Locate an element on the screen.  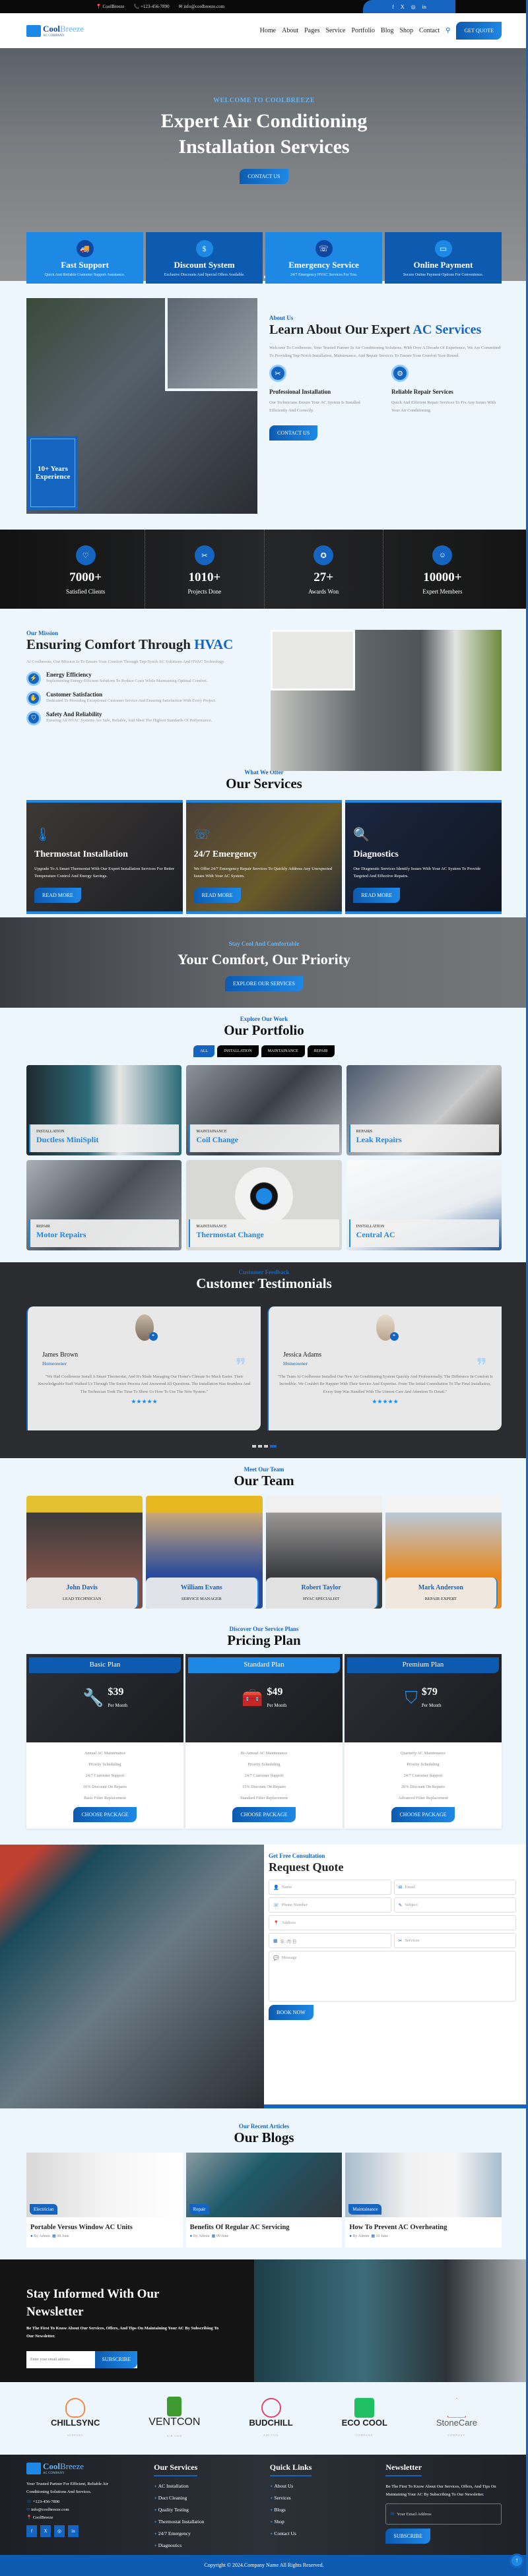
plan-feature: 24/7 Customer Support is located at coordinates (423, 1775).